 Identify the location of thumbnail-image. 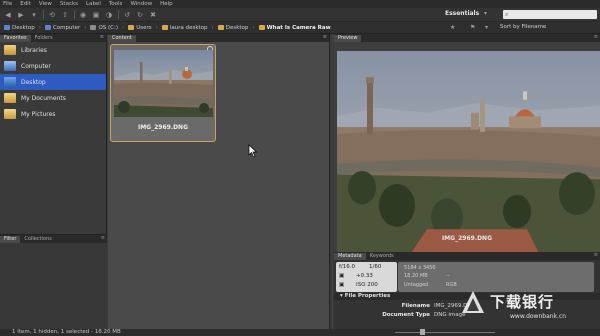
(163, 83).